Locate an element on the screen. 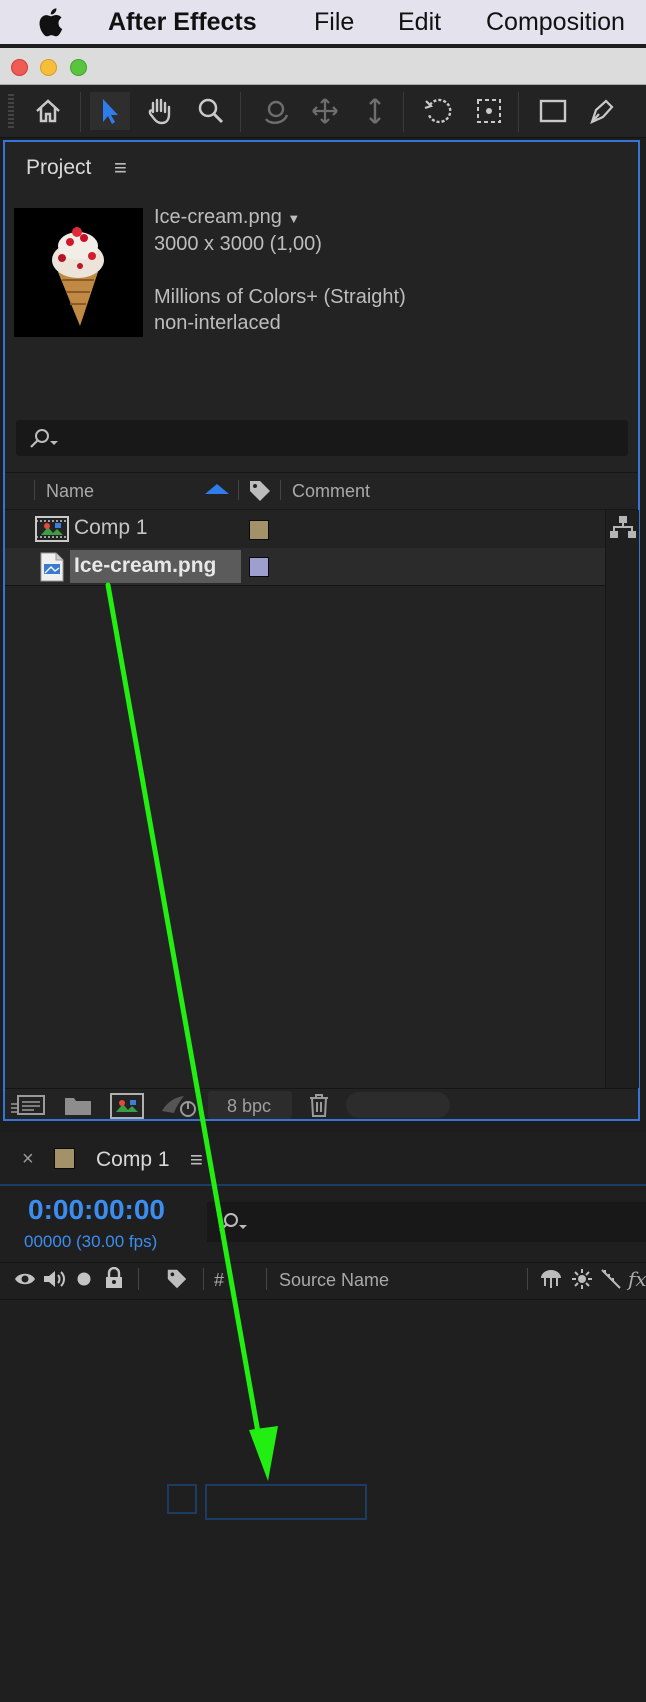  preview-interlace: non-interlaced is located at coordinates (217, 323).